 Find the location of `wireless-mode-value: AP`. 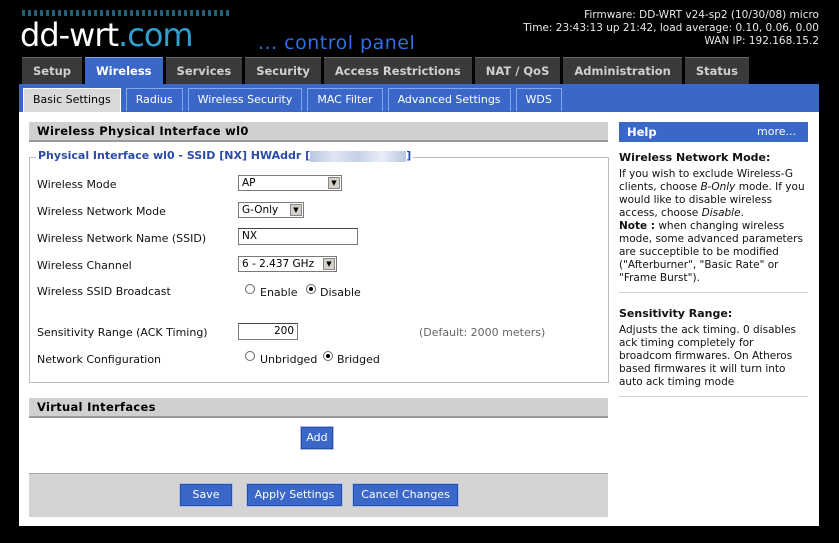

wireless-mode-value: AP is located at coordinates (249, 183).